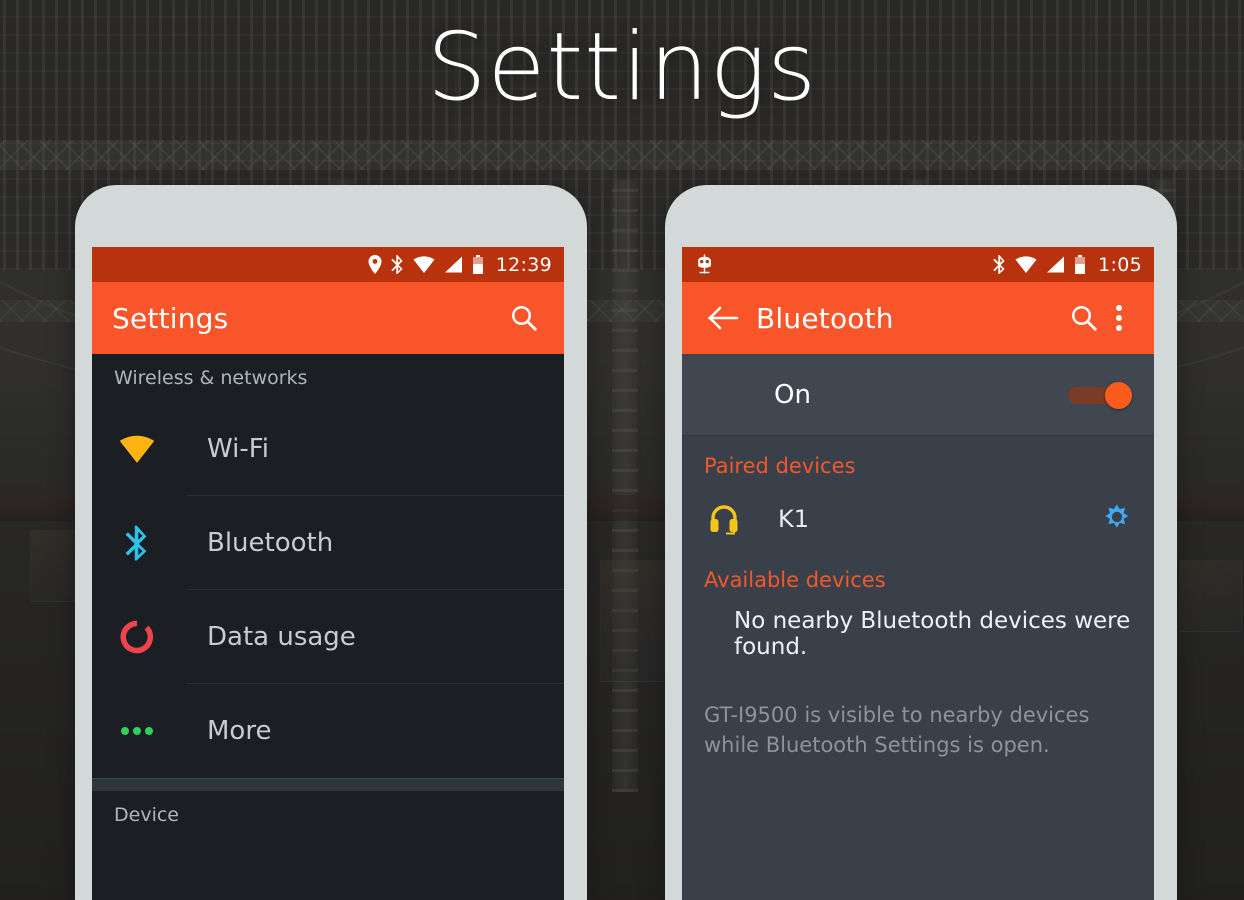  I want to click on status-bar-clock-right: 1:05, so click(1120, 264).